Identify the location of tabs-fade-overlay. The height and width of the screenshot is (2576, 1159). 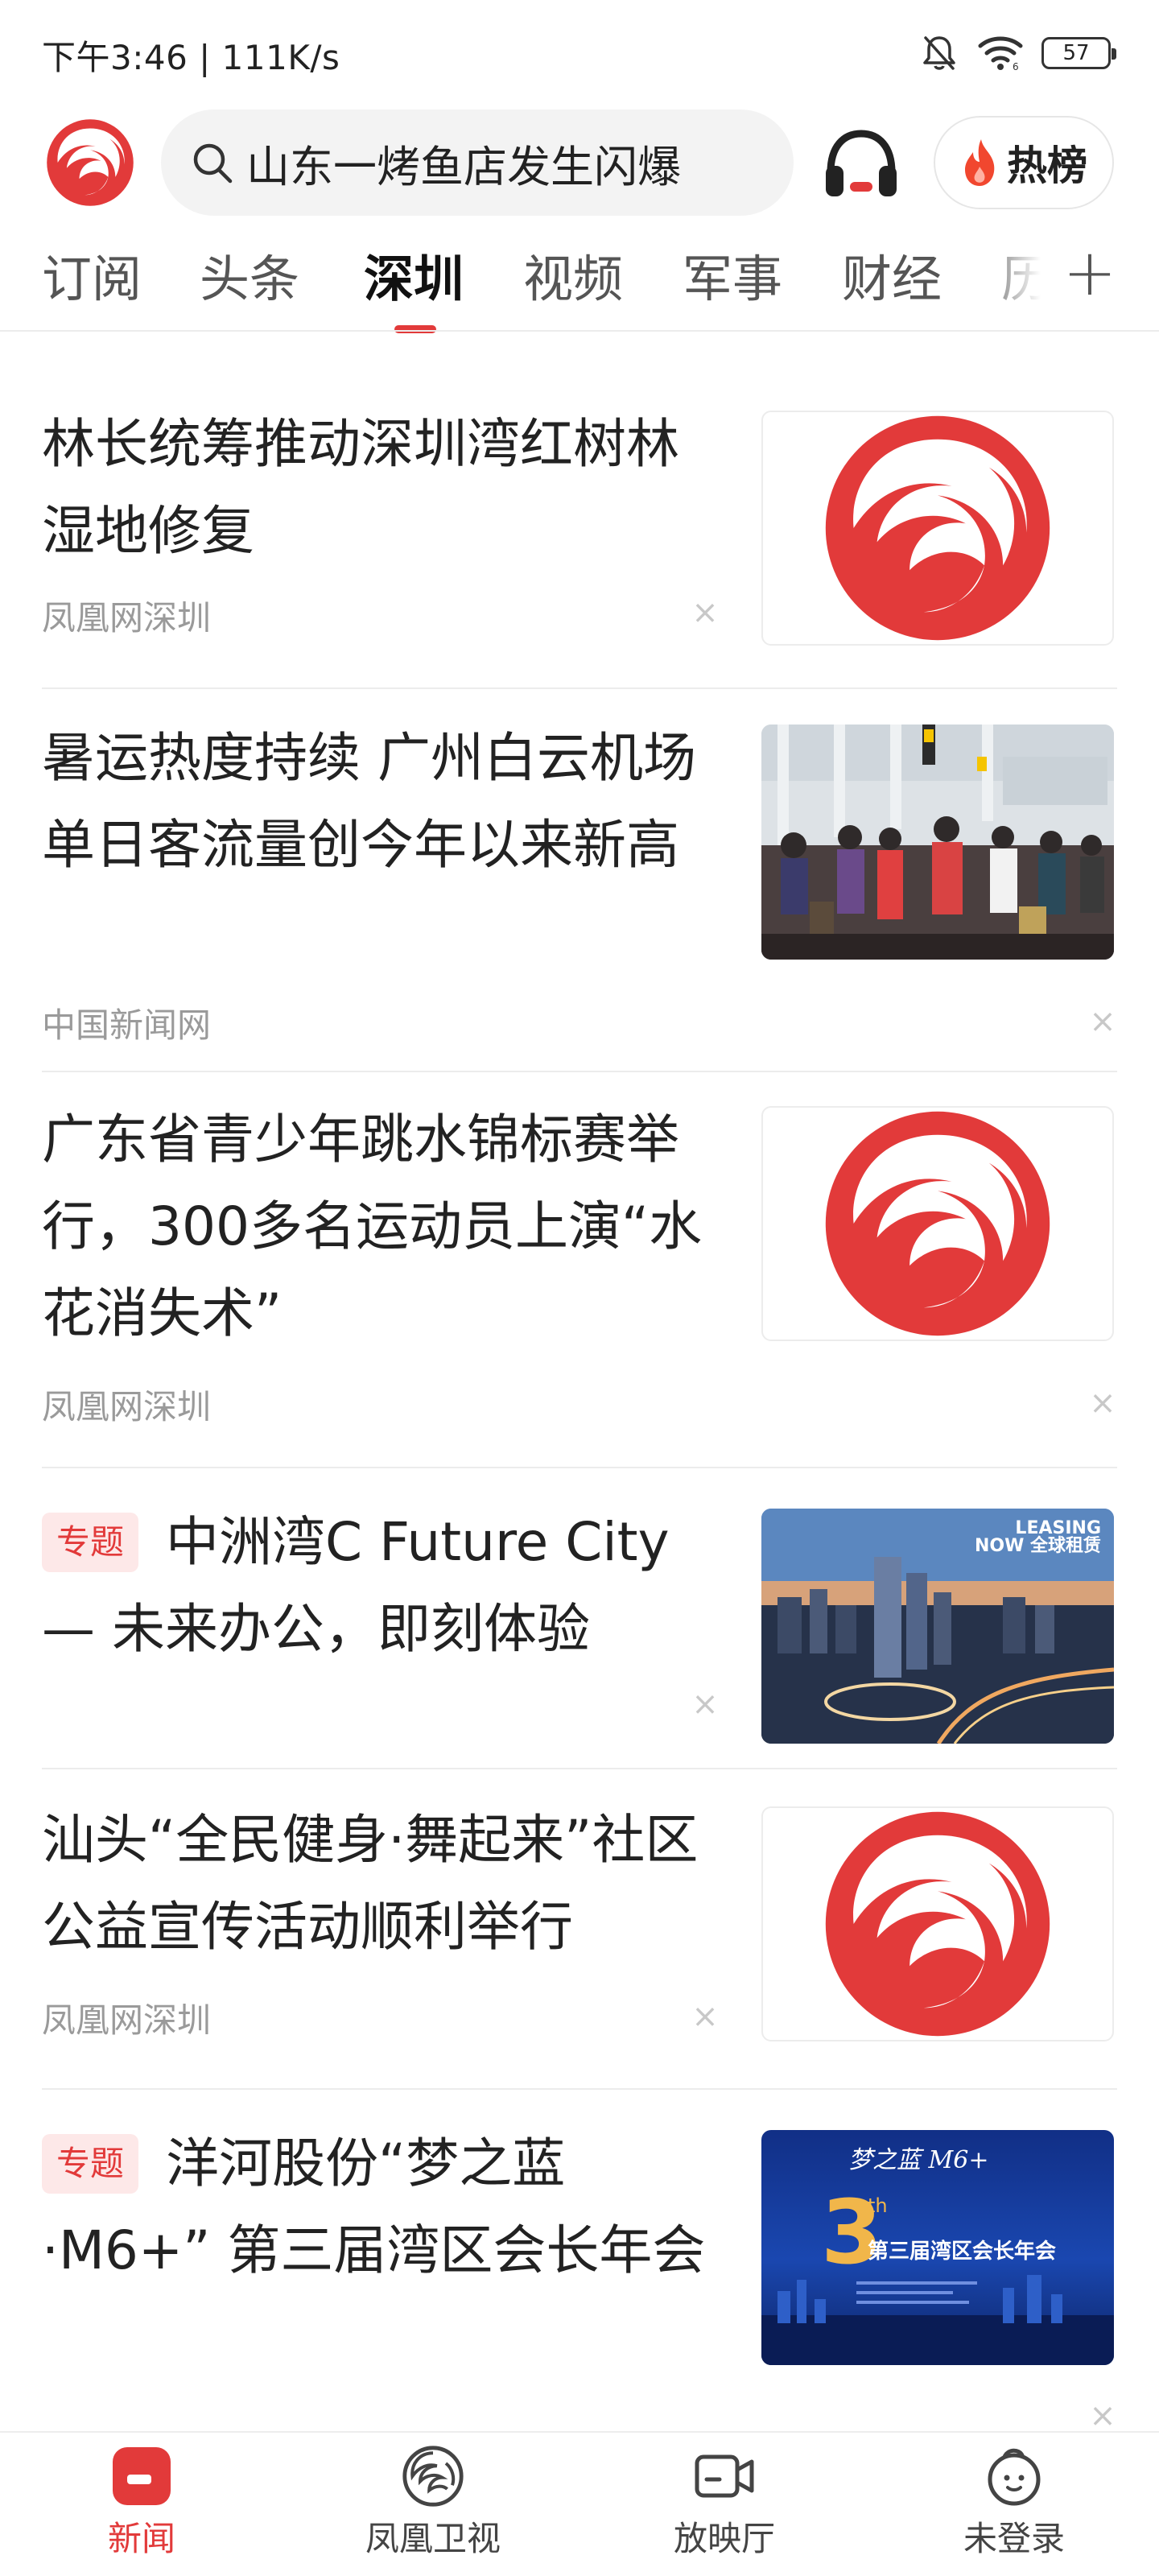
(1018, 278).